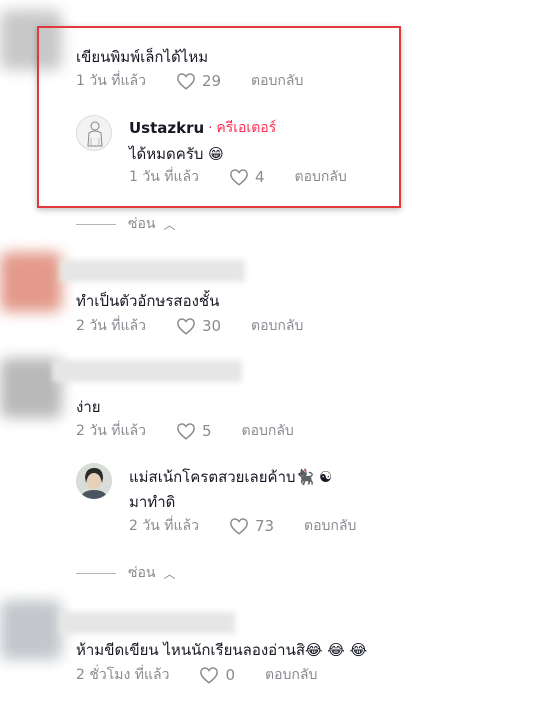 The height and width of the screenshot is (704, 537). I want to click on reply-meta: 2 วัน ที่แล้ว 73 ตอบกลับ, so click(242, 526).